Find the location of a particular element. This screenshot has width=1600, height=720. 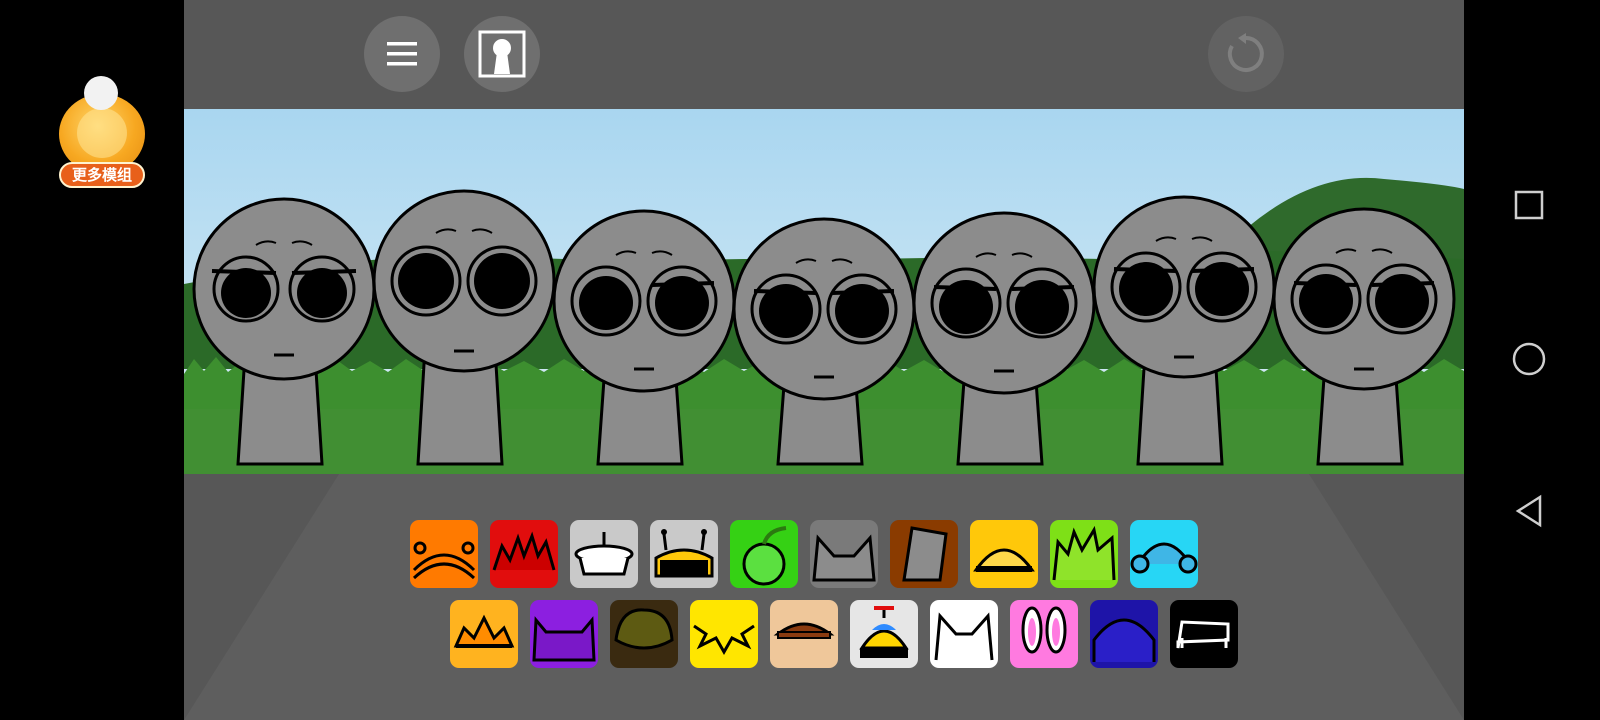

sound-orange-antenna is located at coordinates (444, 554).